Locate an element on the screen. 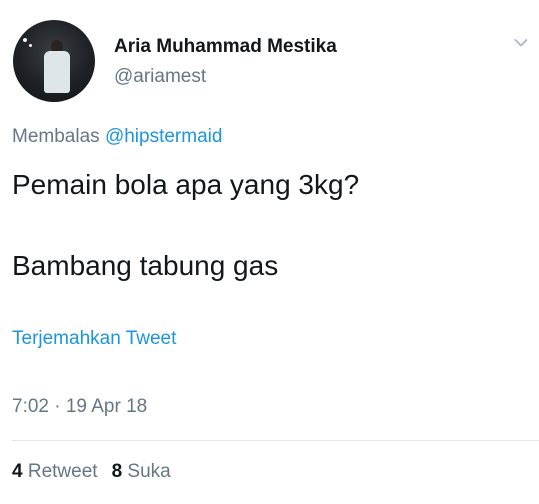  tweet-text-line: Pemain bola apa yang 3kg? is located at coordinates (186, 184).